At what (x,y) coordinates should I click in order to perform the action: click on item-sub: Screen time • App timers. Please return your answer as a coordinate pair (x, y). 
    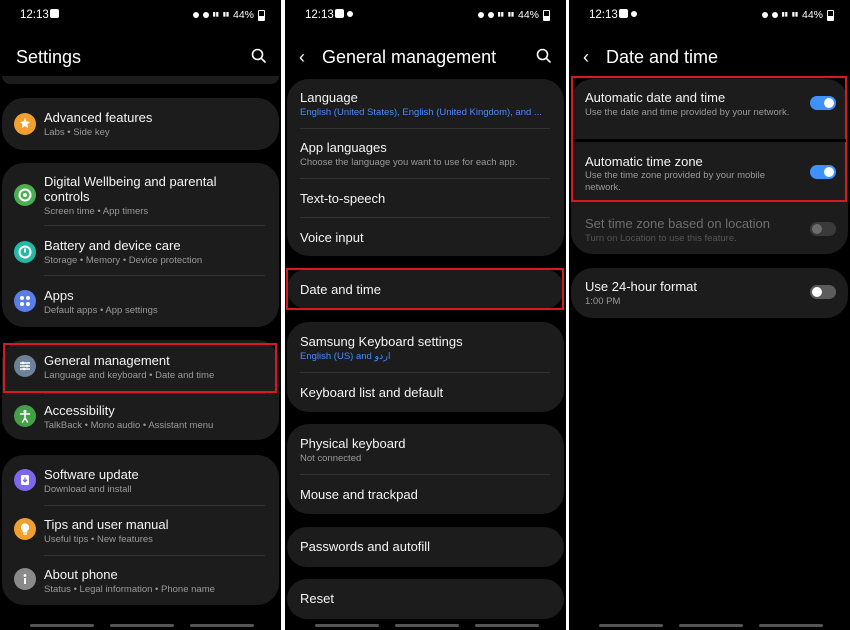
    Looking at the image, I should click on (96, 211).